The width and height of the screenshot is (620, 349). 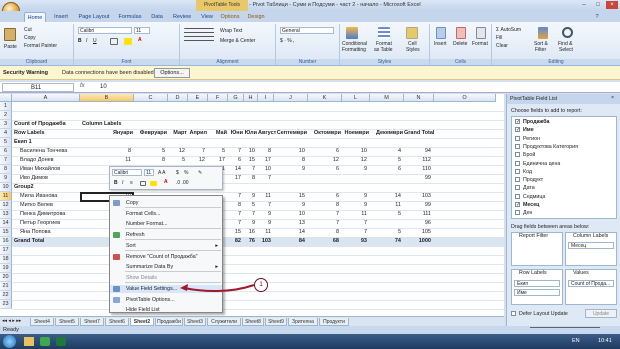 What do you see at coordinates (527, 172) in the screenshot?
I see `field-name: Код` at bounding box center [527, 172].